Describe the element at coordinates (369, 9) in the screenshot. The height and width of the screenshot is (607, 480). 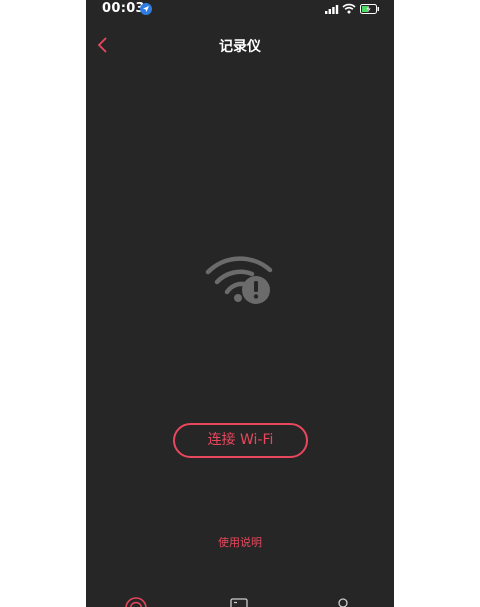
I see `battery-charging-icon` at that location.